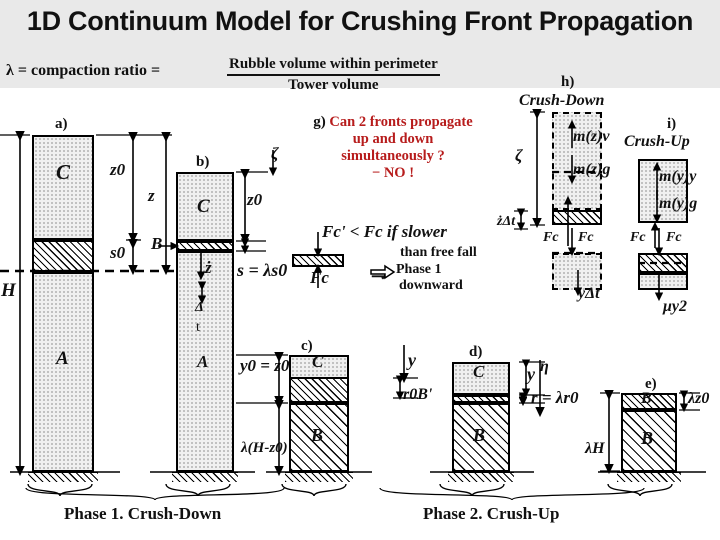  I want to click on panel-b-dim-z0: z0, so click(255, 199).